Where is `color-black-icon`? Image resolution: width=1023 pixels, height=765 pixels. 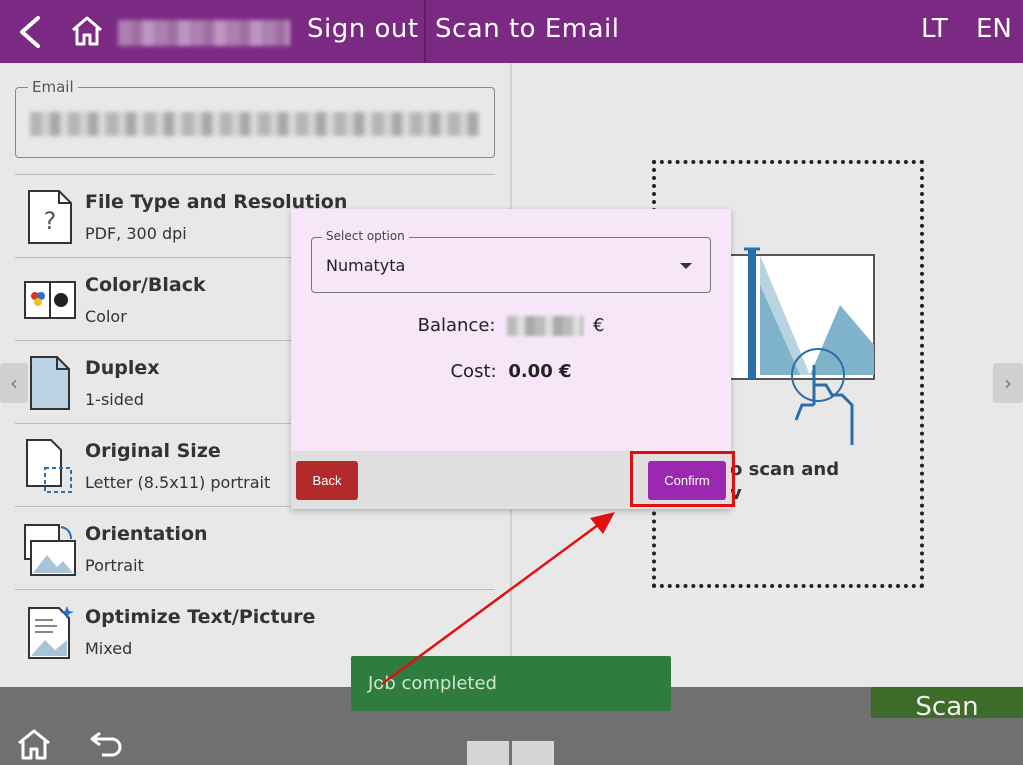 color-black-icon is located at coordinates (50, 300).